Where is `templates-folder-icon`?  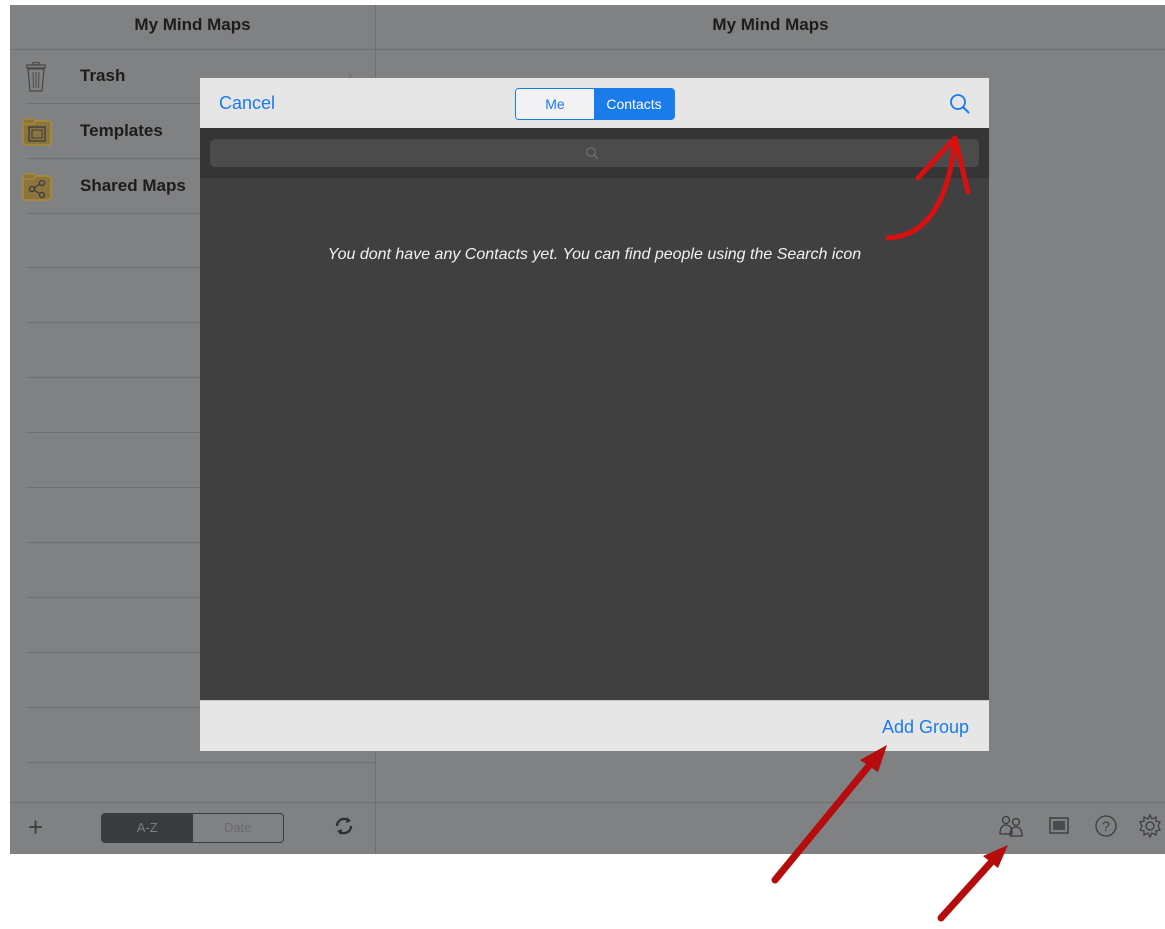 templates-folder-icon is located at coordinates (37, 131).